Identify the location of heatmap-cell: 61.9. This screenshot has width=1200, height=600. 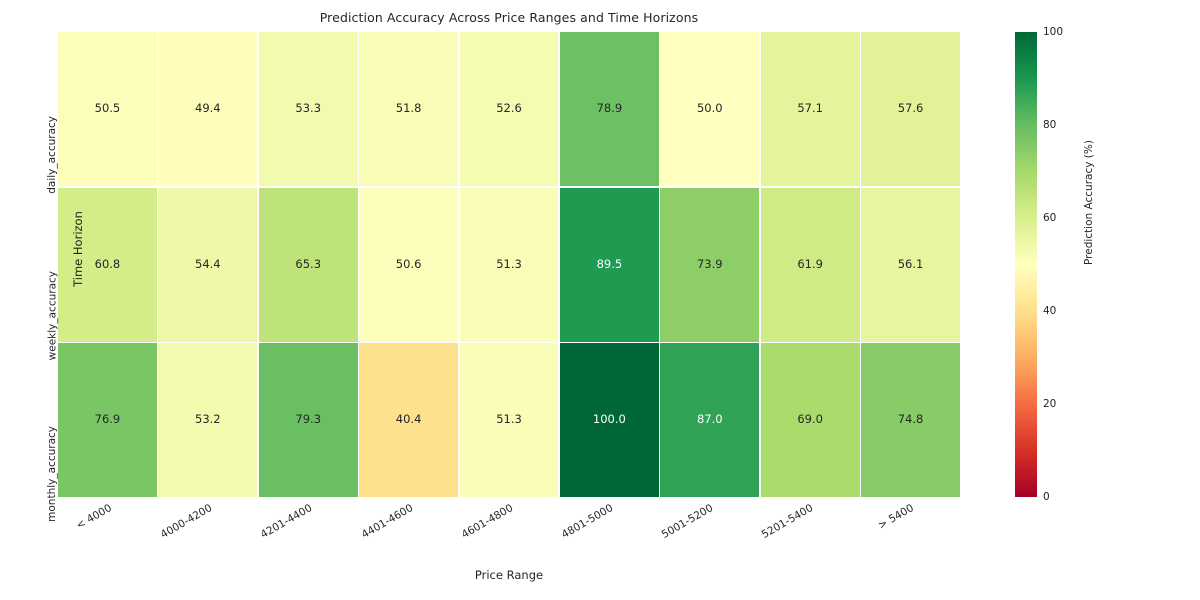
(810, 264).